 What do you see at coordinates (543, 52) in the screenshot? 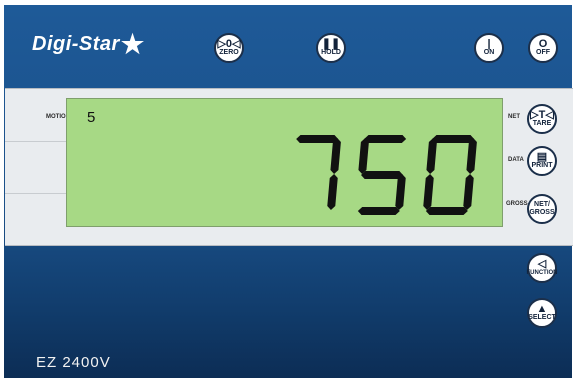
I see `off-label: OFF` at bounding box center [543, 52].